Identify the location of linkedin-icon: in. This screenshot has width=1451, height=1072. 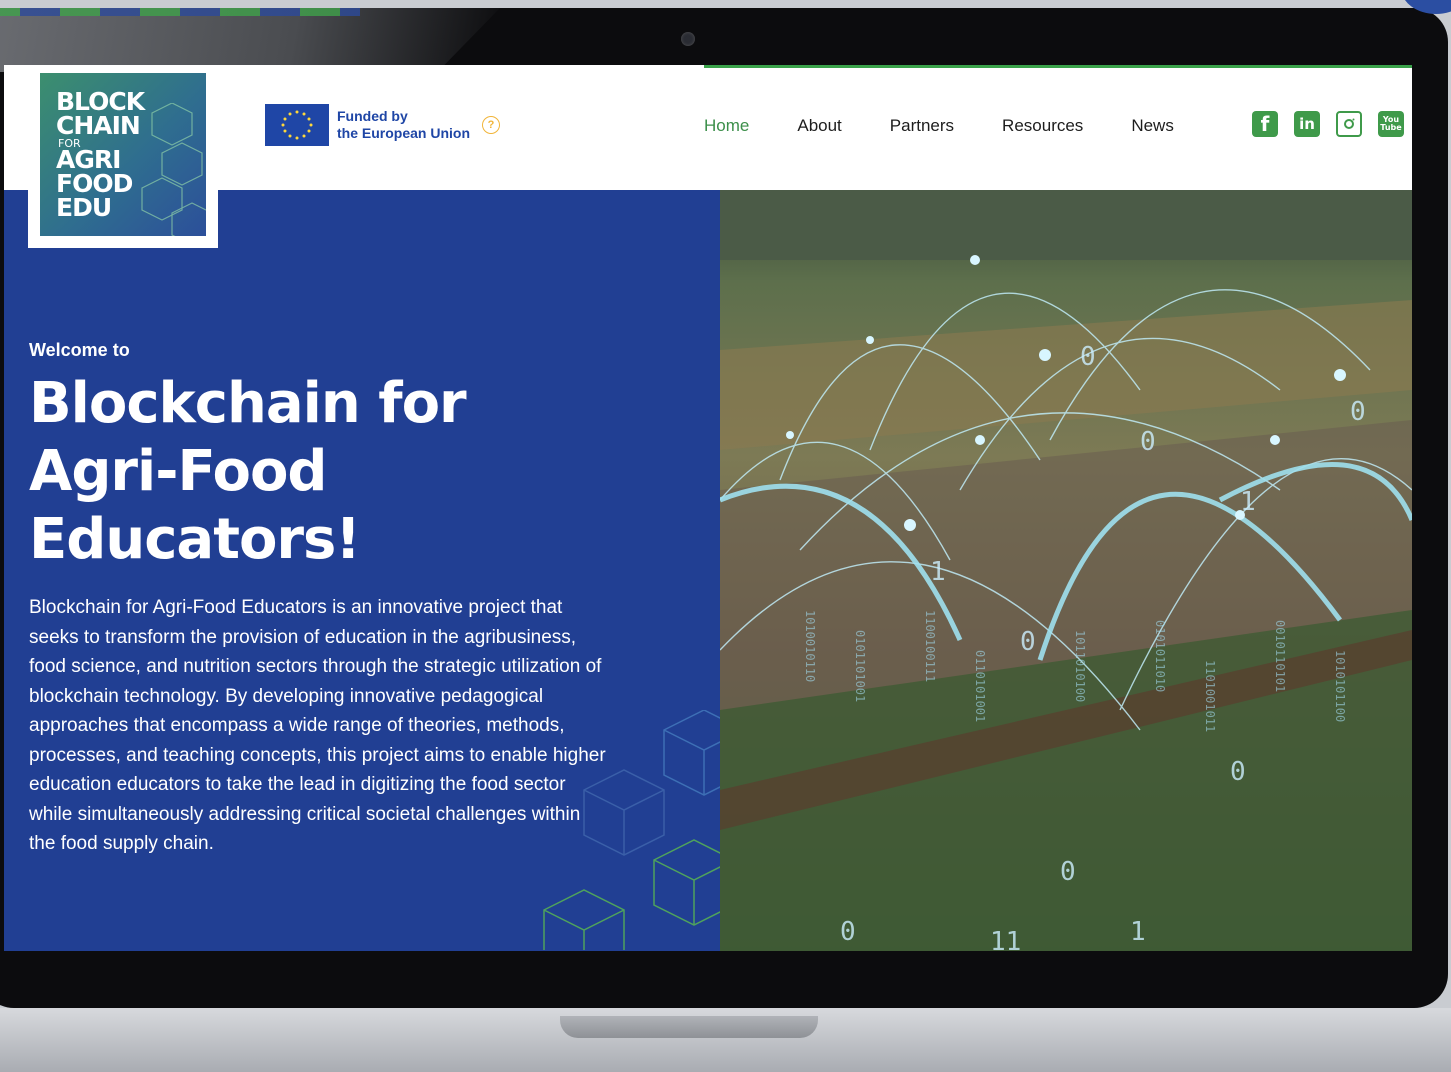
(1307, 124).